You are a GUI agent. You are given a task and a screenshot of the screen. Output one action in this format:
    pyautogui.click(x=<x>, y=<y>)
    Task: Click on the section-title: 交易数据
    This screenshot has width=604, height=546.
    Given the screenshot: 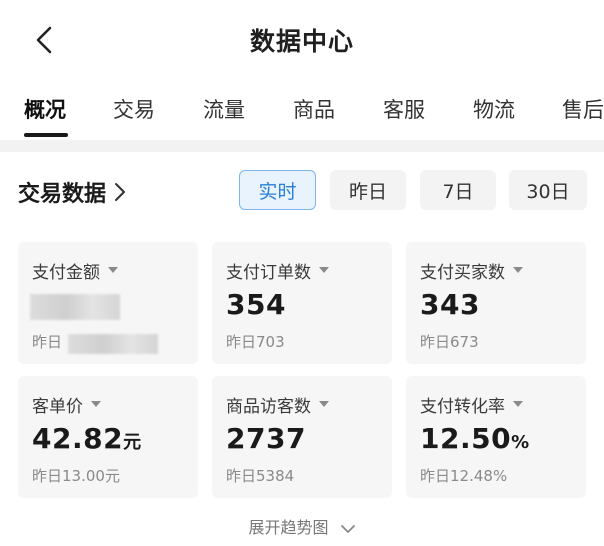 What is the action you would take?
    pyautogui.click(x=62, y=194)
    